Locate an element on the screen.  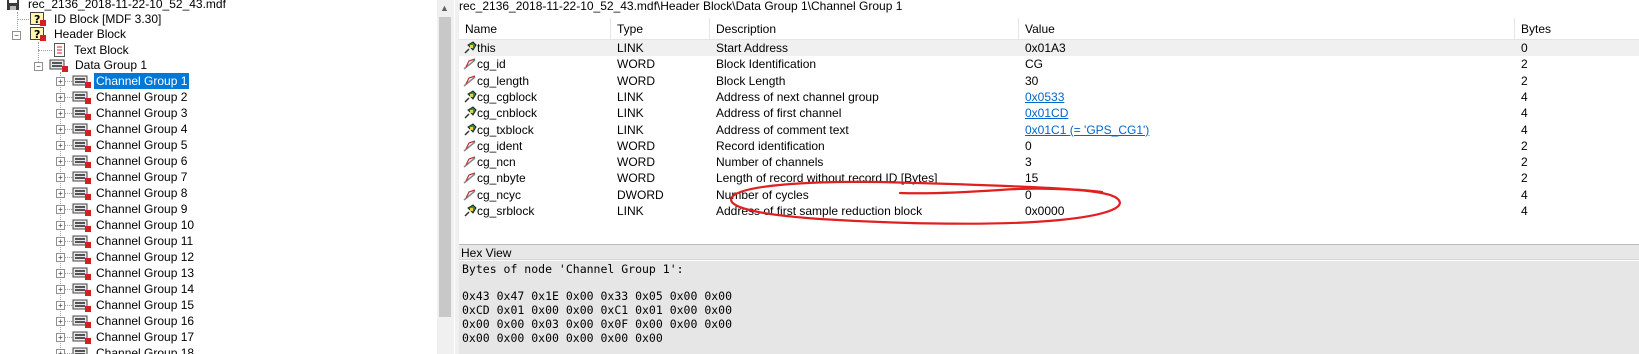
cell-name: cg_srblock is located at coordinates (547, 211).